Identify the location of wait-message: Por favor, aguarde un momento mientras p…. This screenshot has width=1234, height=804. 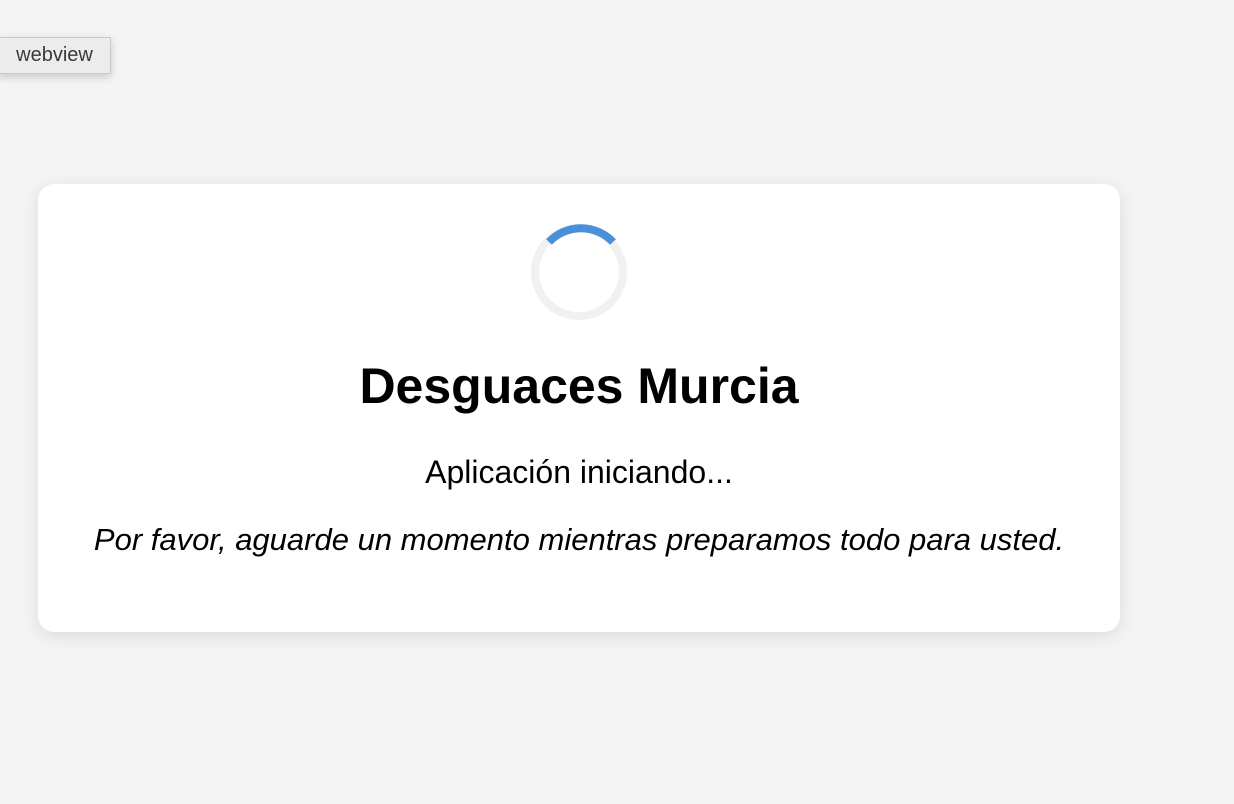
(579, 539).